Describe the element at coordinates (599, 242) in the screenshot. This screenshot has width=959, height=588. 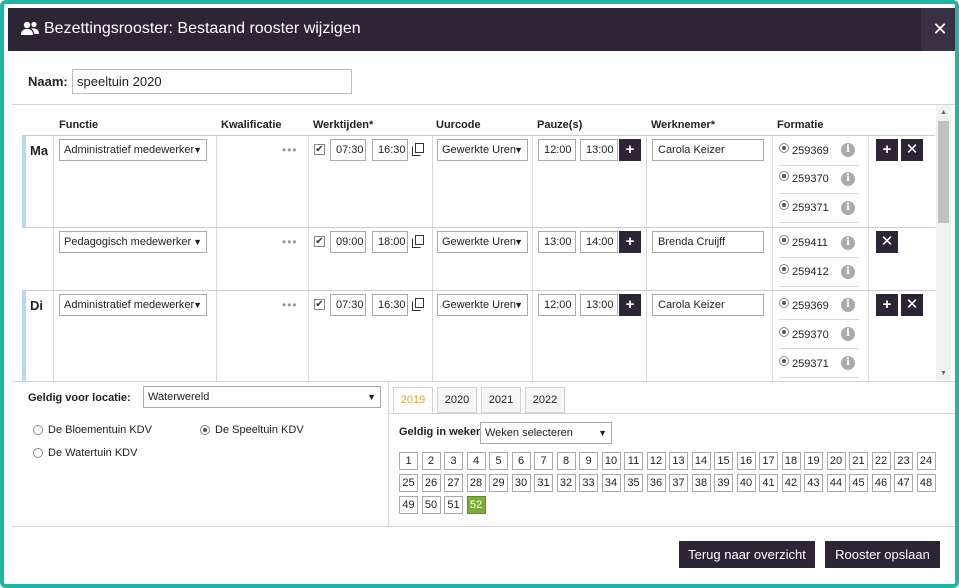
I see `pause-end-input: 14:00` at that location.